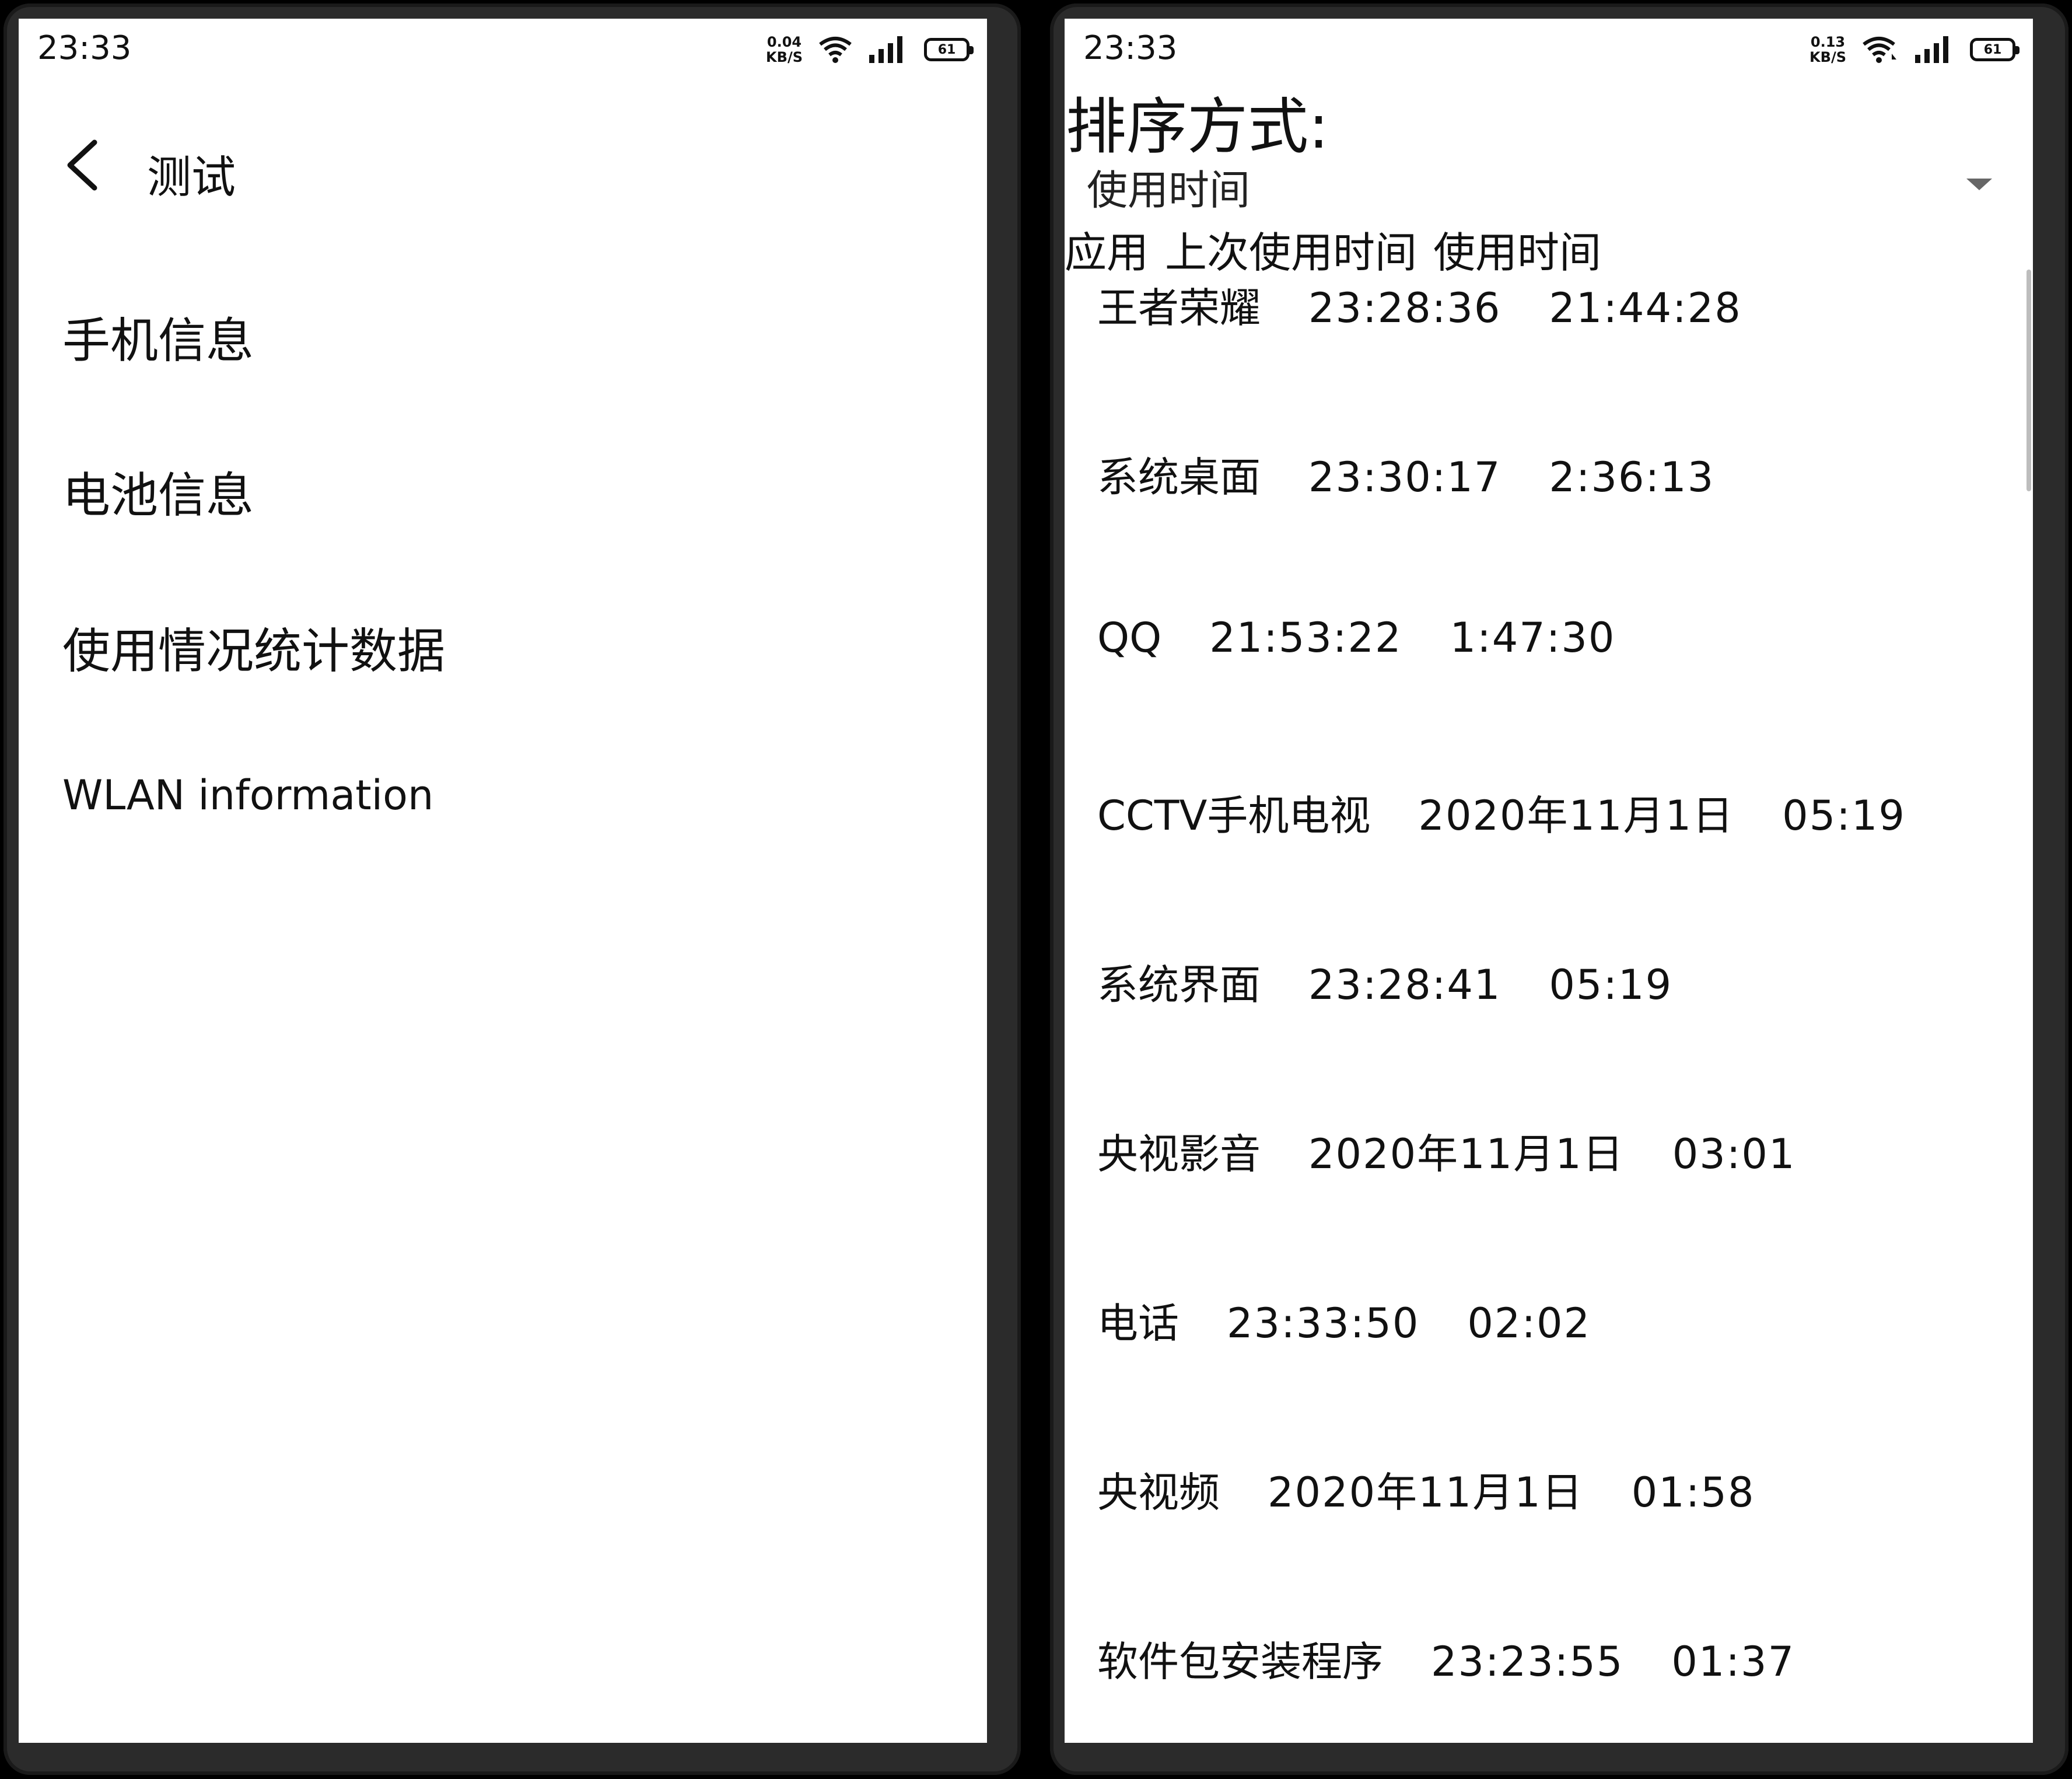 The width and height of the screenshot is (2072, 1779). What do you see at coordinates (191, 177) in the screenshot?
I see `page-title: 测试` at bounding box center [191, 177].